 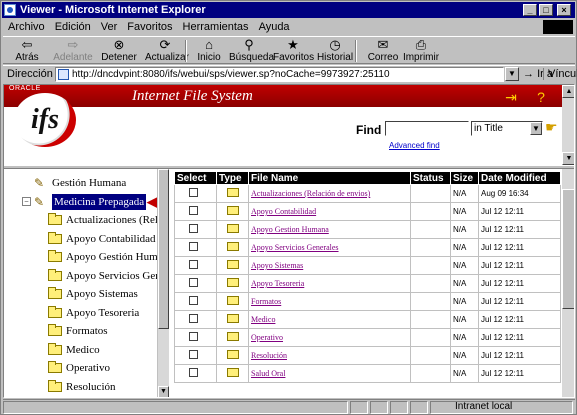 I want to click on menu-item: Edición, so click(x=73, y=27).